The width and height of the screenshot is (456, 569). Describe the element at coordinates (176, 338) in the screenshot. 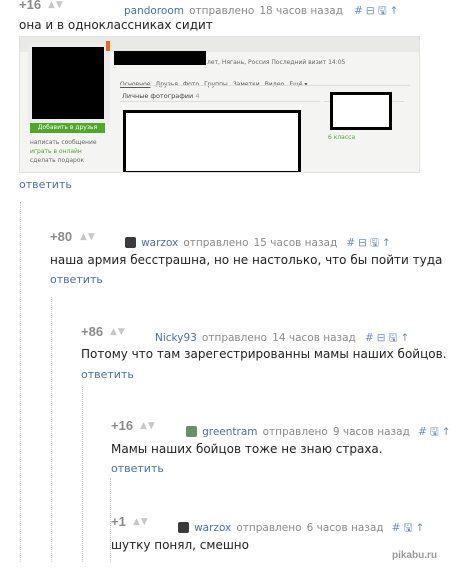

I see `comment-username: Nicky93` at that location.